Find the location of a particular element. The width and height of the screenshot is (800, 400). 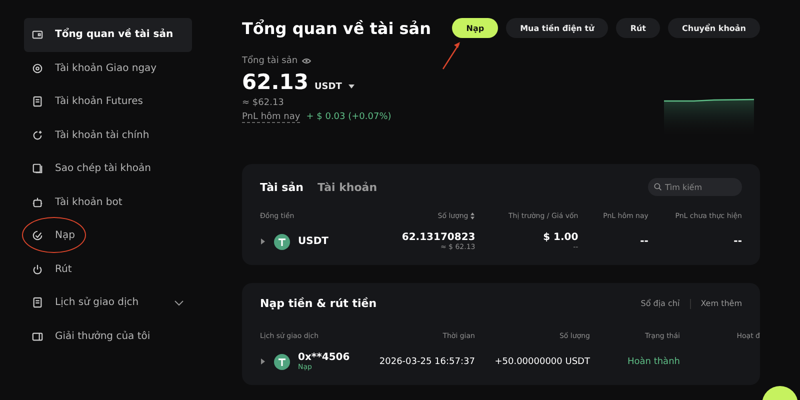

currency-selector: USDT is located at coordinates (328, 87).